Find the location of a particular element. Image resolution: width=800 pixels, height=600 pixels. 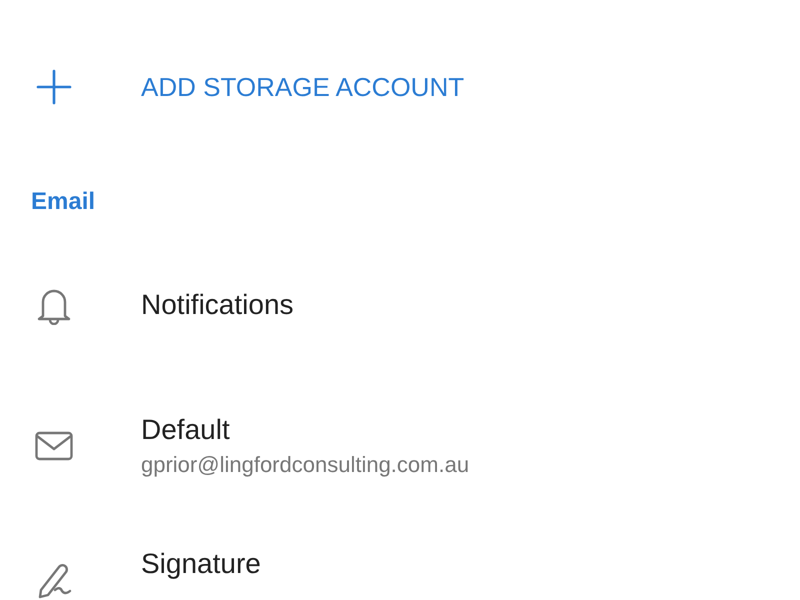

setting-title: Notifications is located at coordinates (217, 305).